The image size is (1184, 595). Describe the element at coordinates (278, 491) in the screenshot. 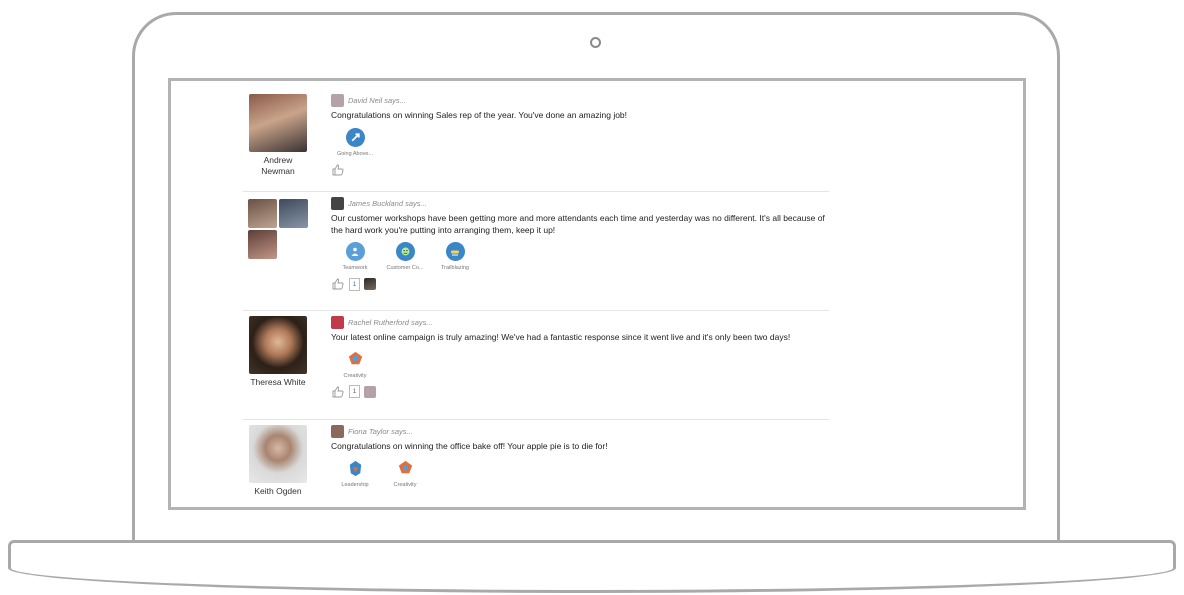

I see `recipient-name: Keith Ogden` at that location.